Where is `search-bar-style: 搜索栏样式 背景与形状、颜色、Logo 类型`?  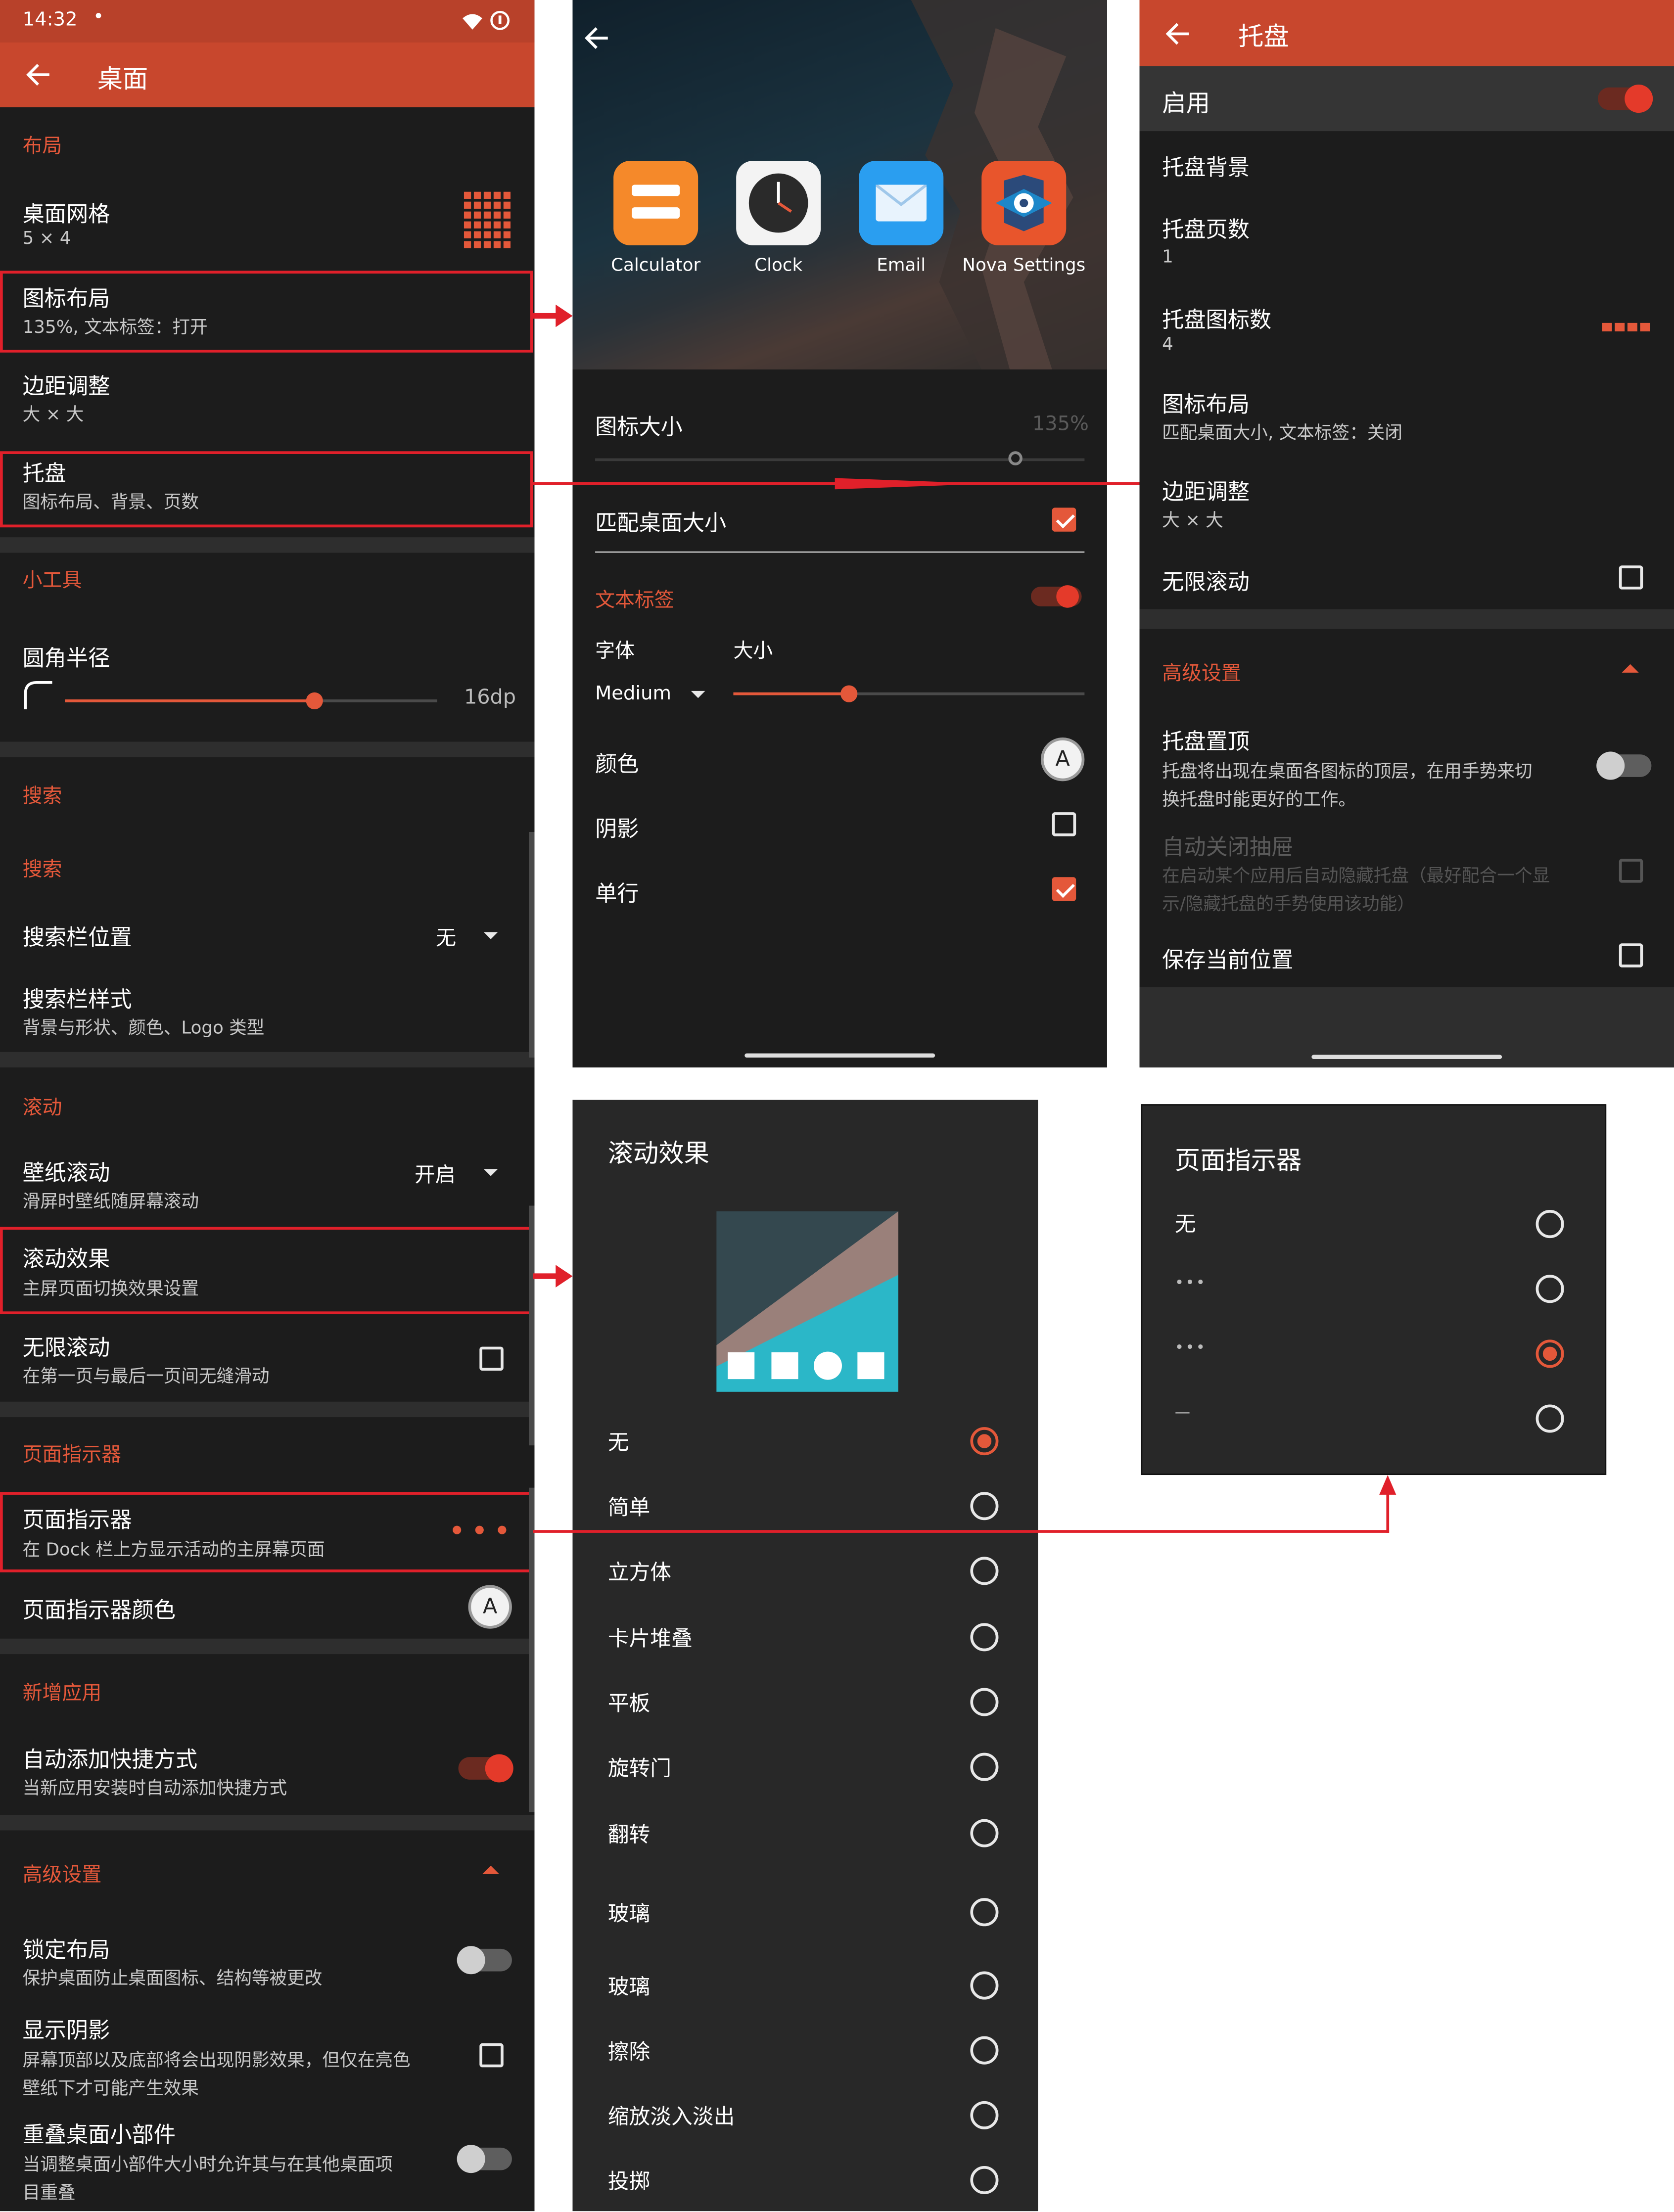
search-bar-style: 搜索栏样式 背景与形状、颜色、Logo 类型 is located at coordinates (267, 1008).